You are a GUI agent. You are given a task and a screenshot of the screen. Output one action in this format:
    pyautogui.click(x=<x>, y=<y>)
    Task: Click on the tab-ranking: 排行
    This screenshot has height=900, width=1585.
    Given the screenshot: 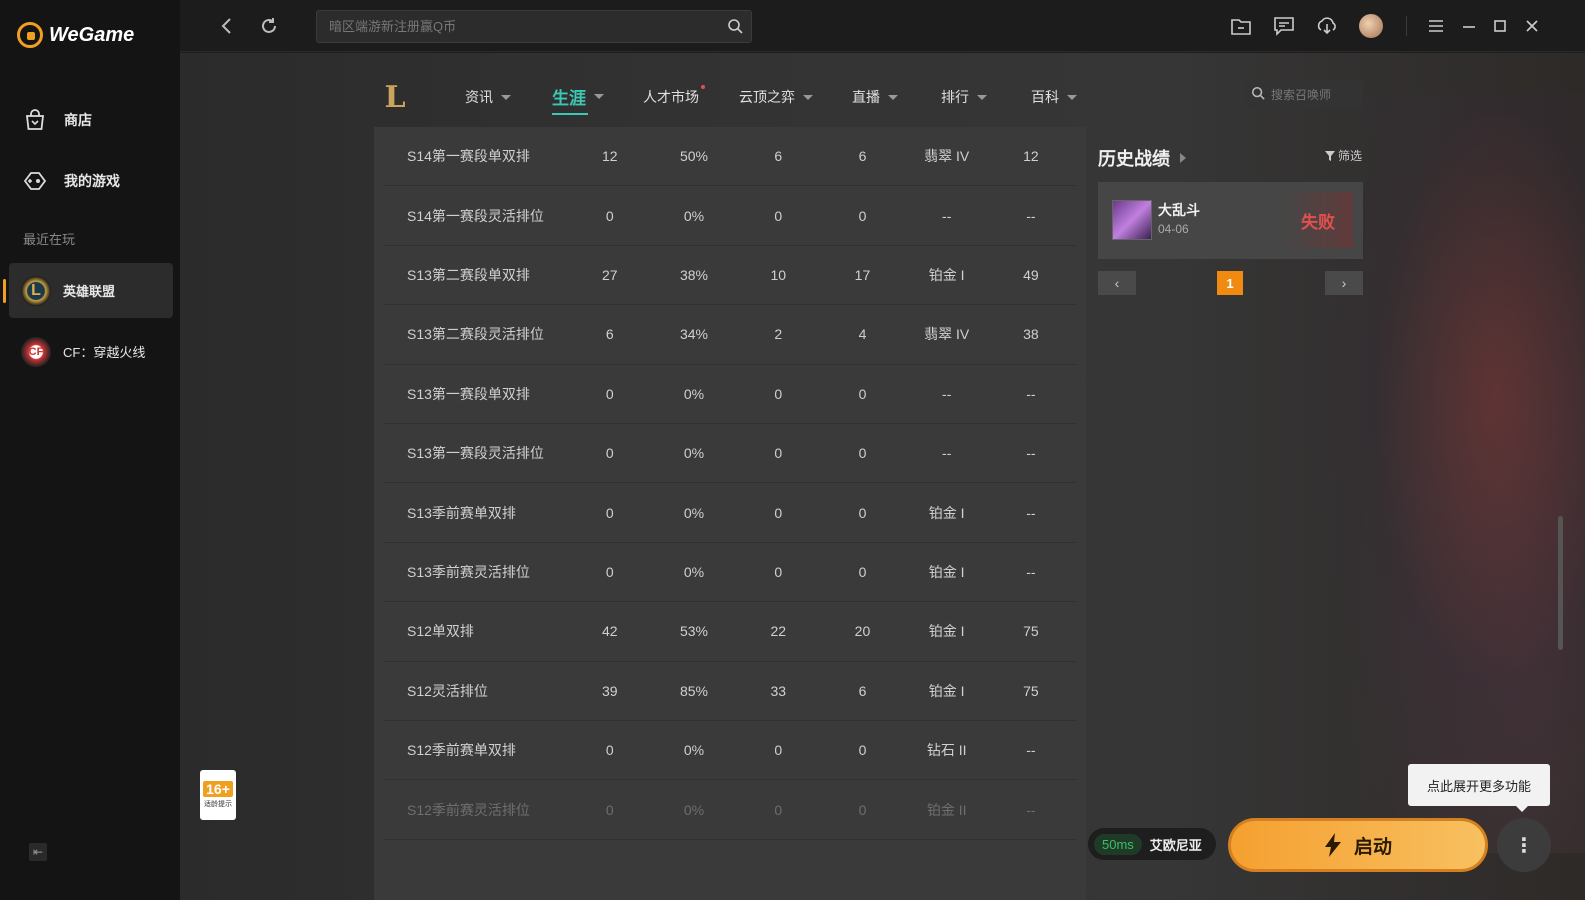 What is the action you would take?
    pyautogui.click(x=964, y=97)
    